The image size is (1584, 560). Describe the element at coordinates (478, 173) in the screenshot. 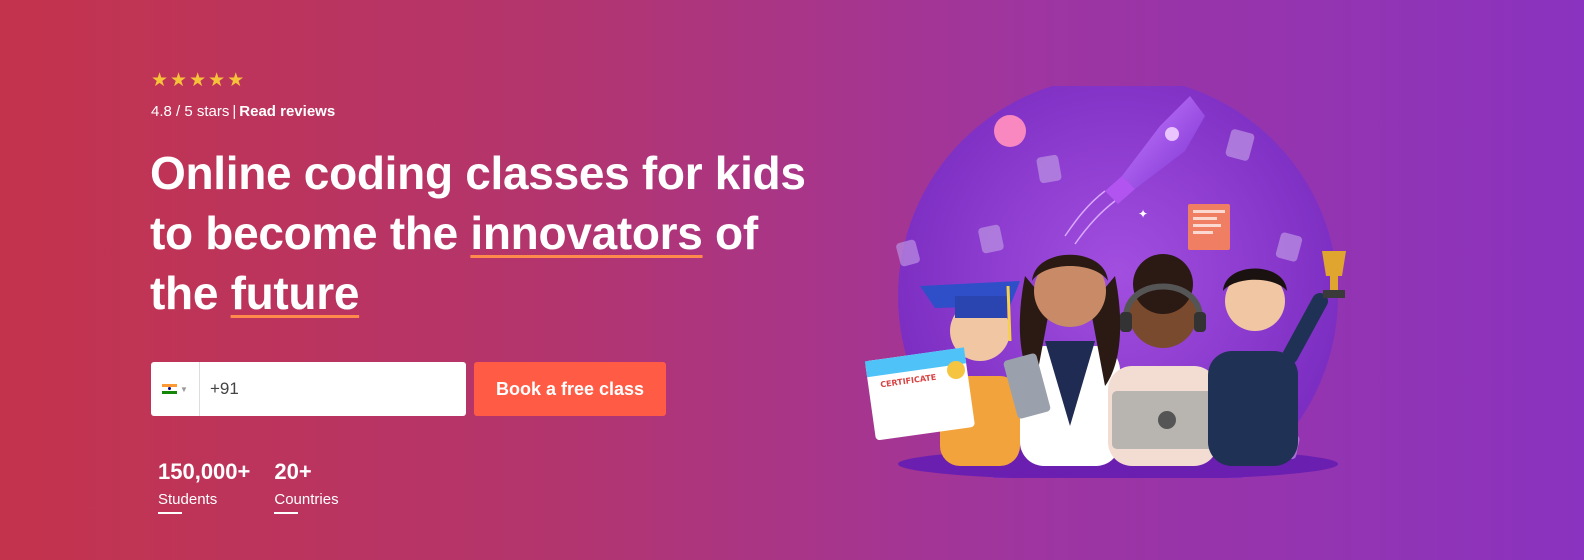

I see `headline-line-1: Online coding classes for kids` at that location.